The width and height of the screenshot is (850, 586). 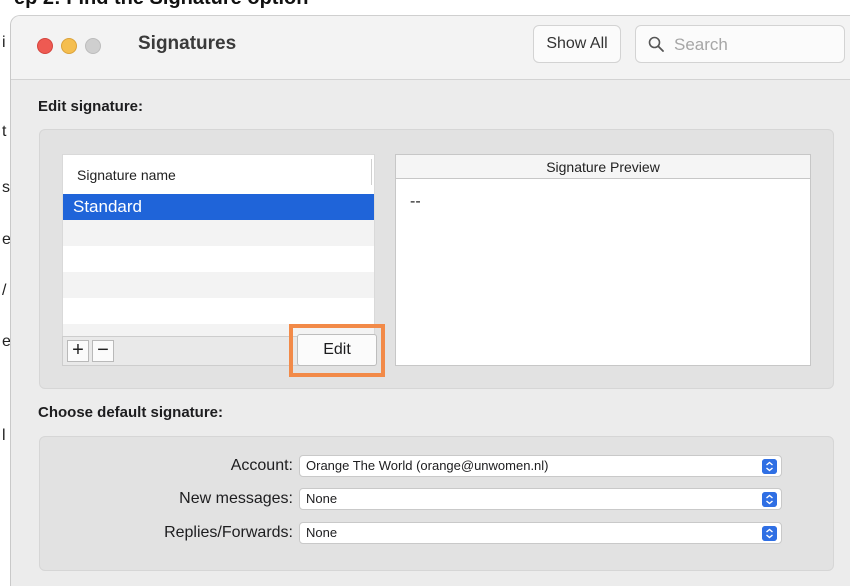 I want to click on zoom-window-button, so click(x=93, y=46).